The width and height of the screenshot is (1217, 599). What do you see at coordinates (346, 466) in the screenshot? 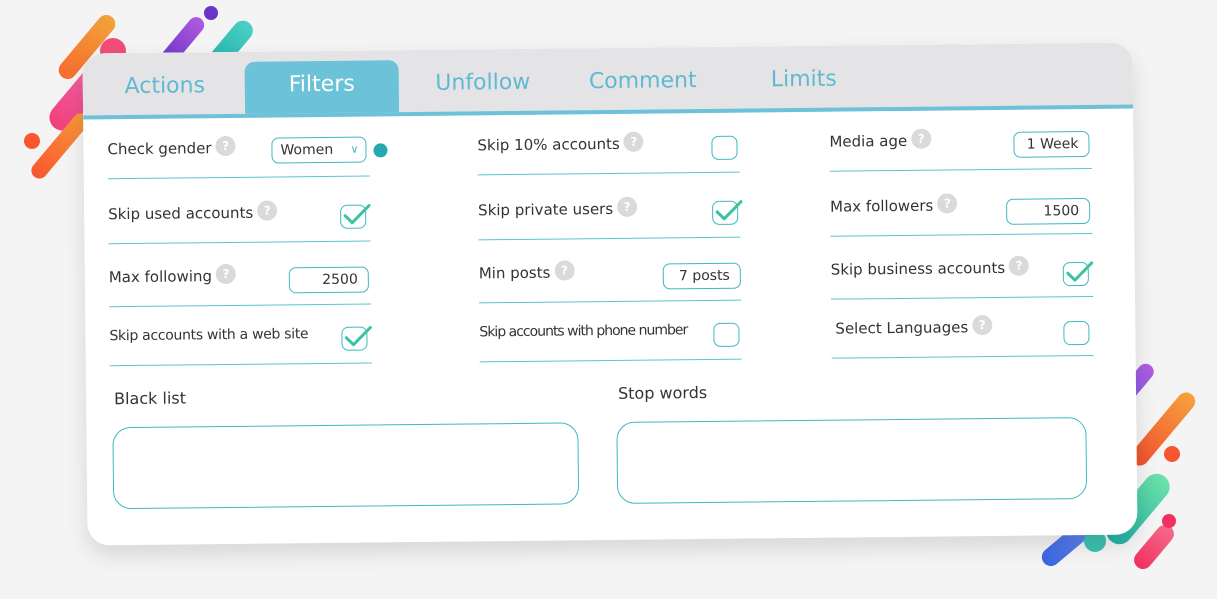
I see `black-list-textarea` at bounding box center [346, 466].